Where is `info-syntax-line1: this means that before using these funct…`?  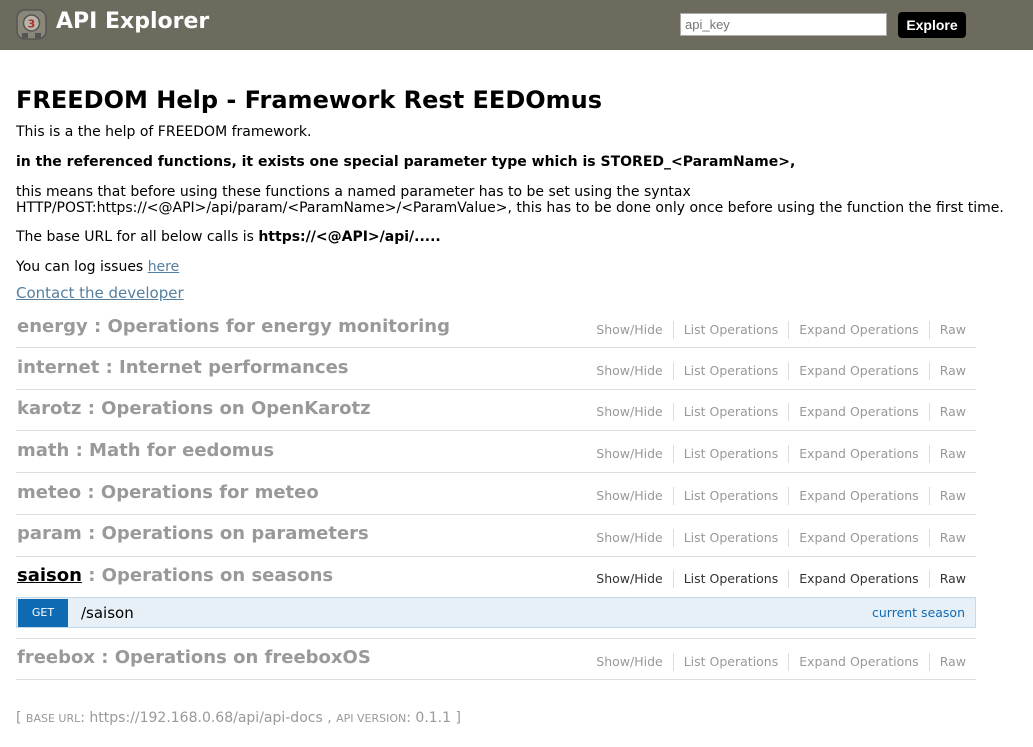
info-syntax-line1: this means that before using these funct… is located at coordinates (353, 192).